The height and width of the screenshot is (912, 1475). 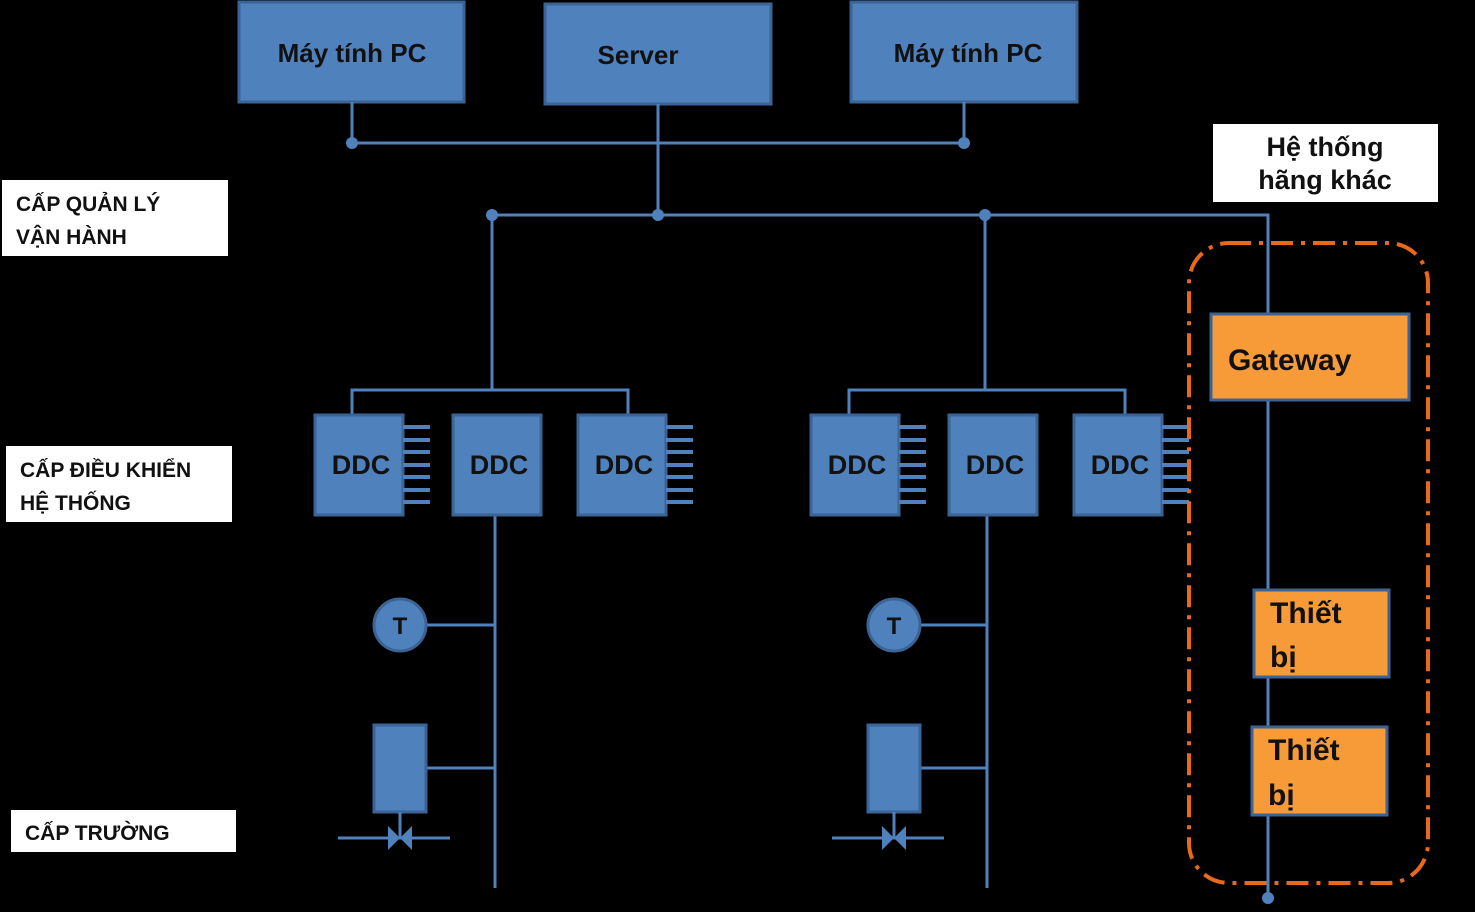 What do you see at coordinates (1304, 750) in the screenshot?
I see `device-2-line1: Thiết` at bounding box center [1304, 750].